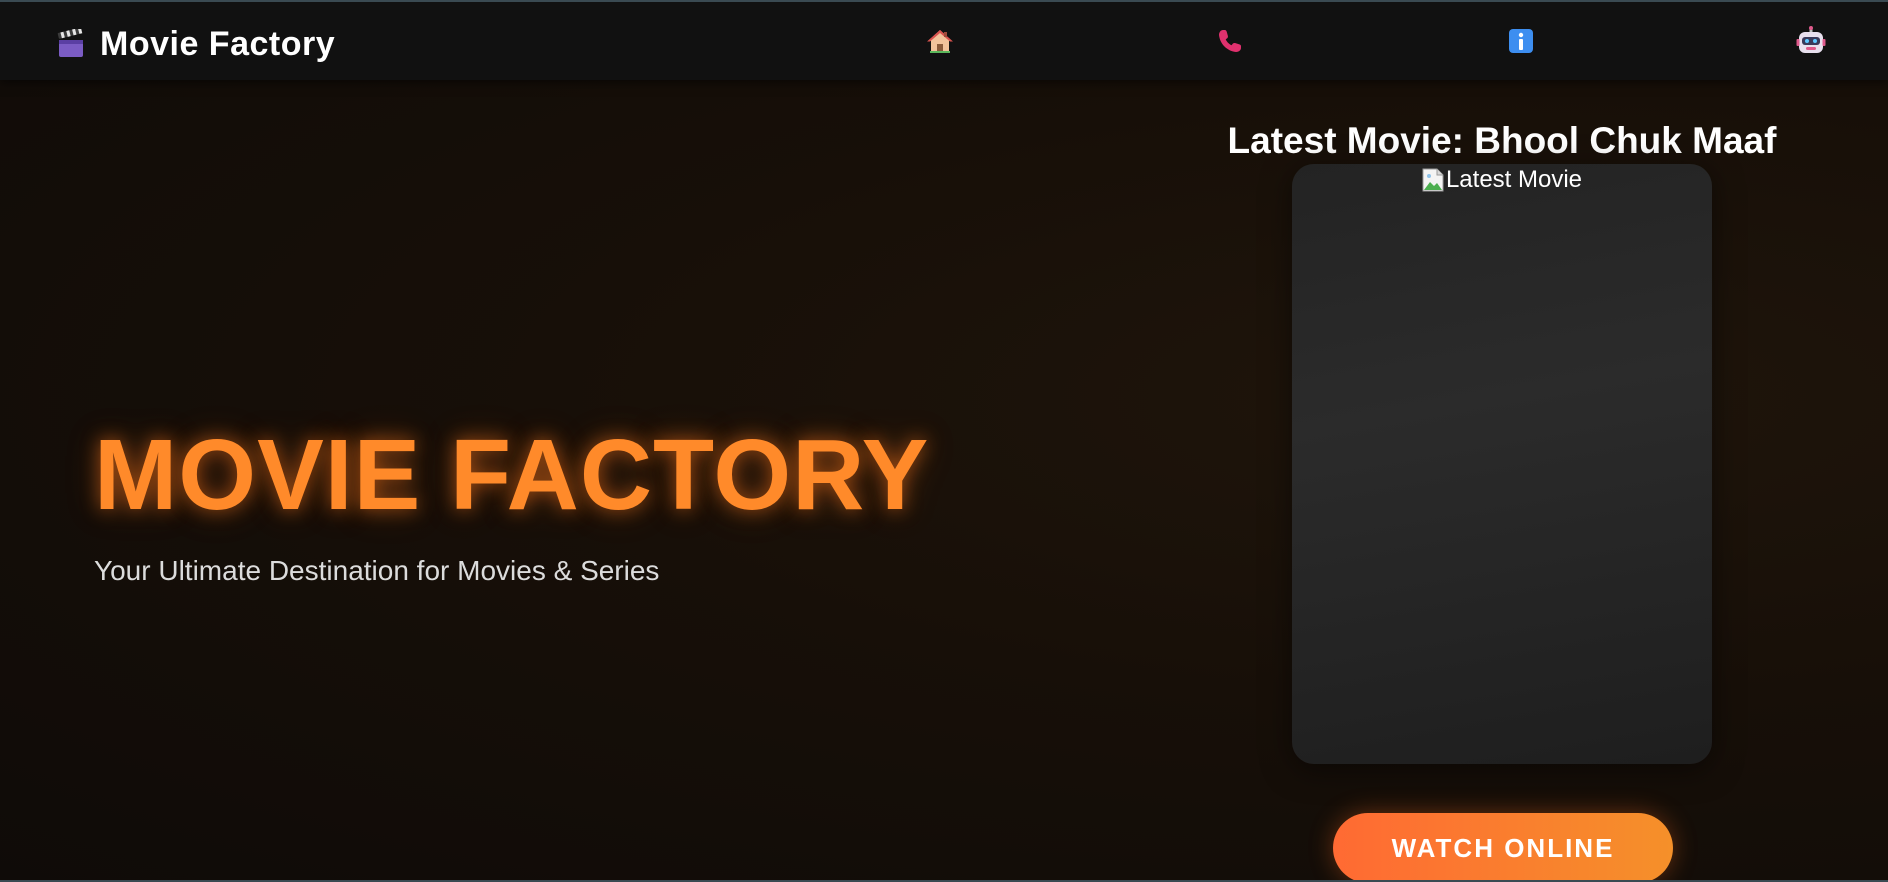  I want to click on clapperboard-icon, so click(71, 43).